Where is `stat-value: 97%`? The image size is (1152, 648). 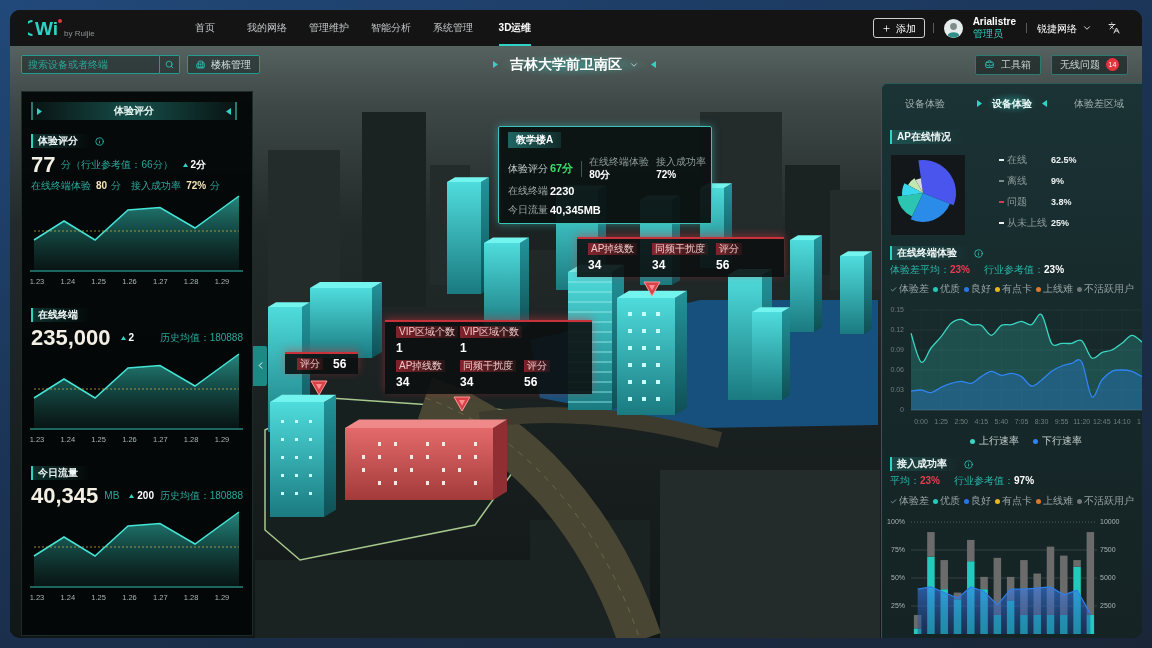
stat-value: 97% is located at coordinates (1024, 481).